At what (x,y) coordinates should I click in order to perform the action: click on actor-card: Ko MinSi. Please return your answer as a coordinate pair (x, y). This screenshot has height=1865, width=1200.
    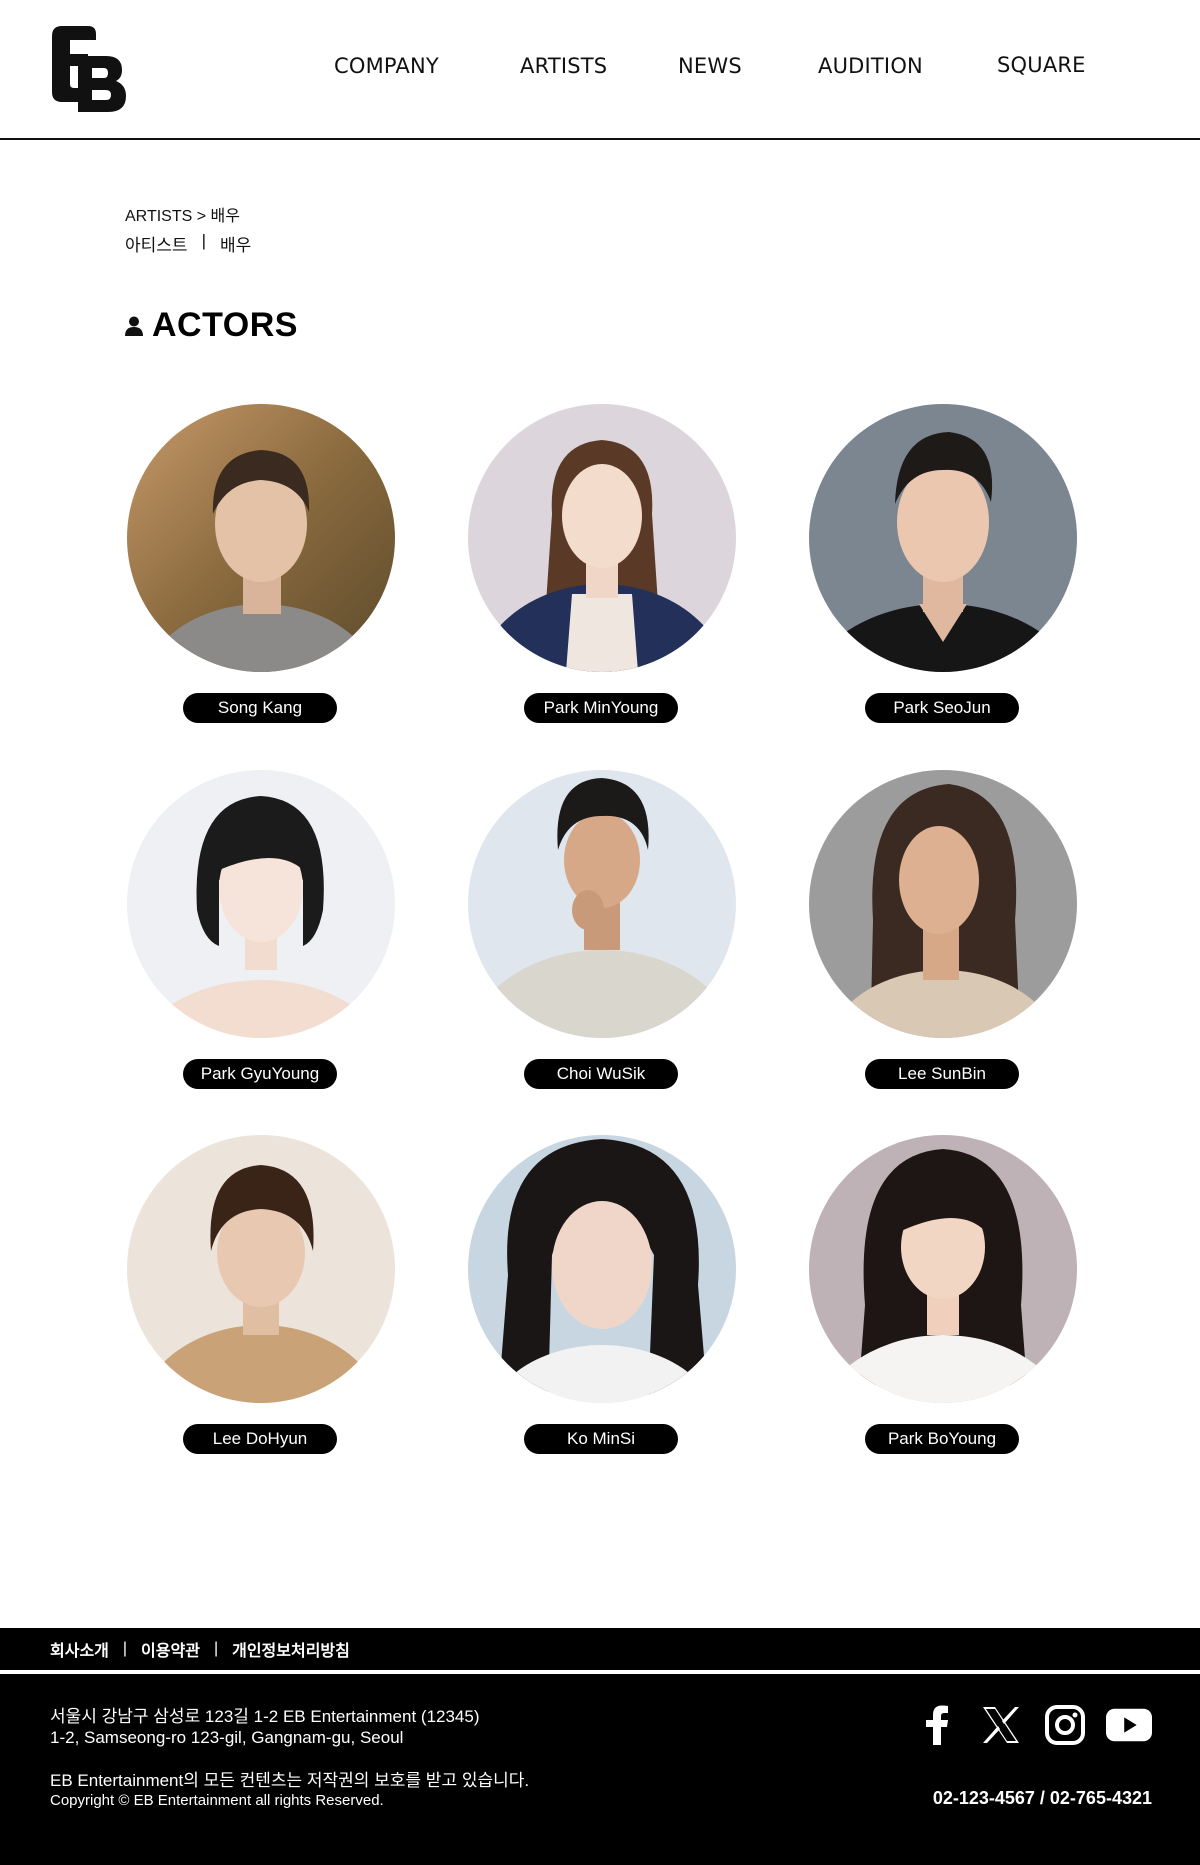
    Looking at the image, I should click on (602, 1295).